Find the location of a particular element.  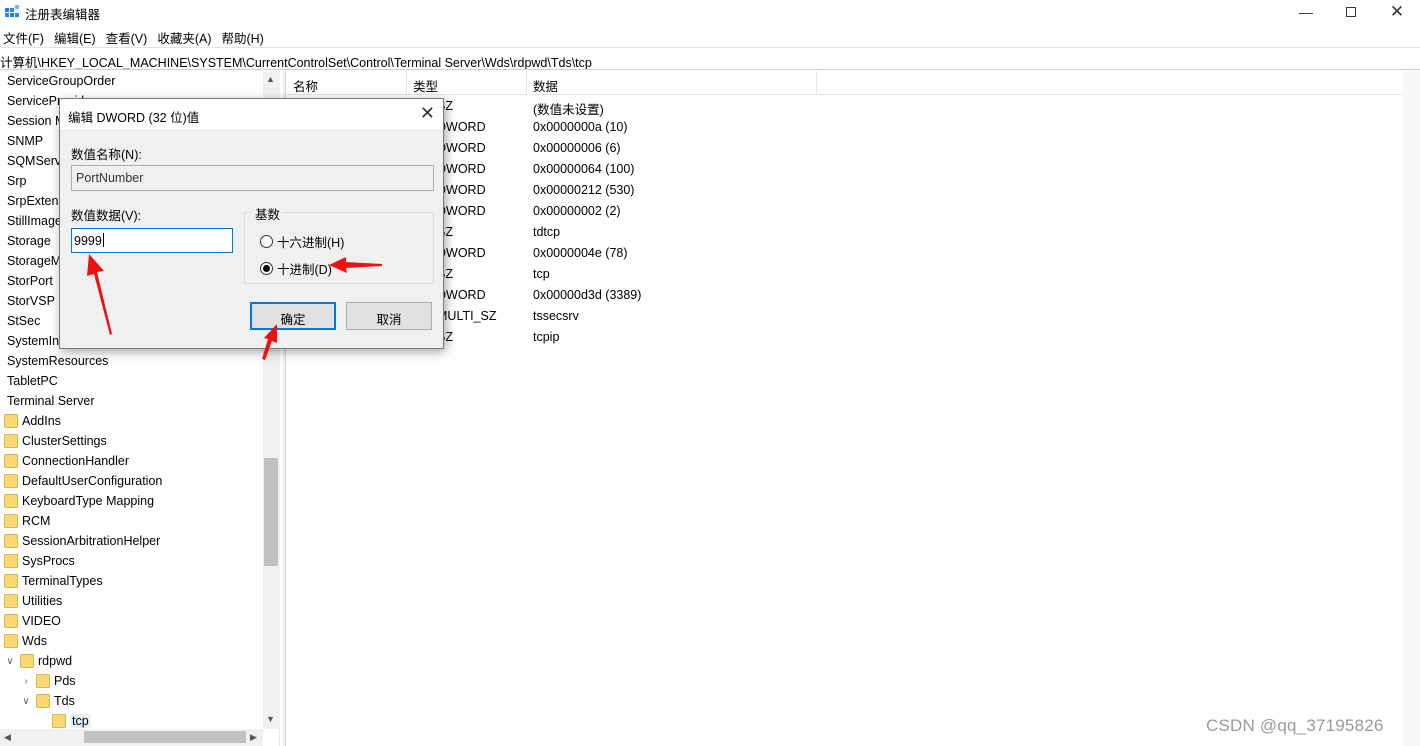

value-data-label: 数值数据(V): is located at coordinates (106, 216).